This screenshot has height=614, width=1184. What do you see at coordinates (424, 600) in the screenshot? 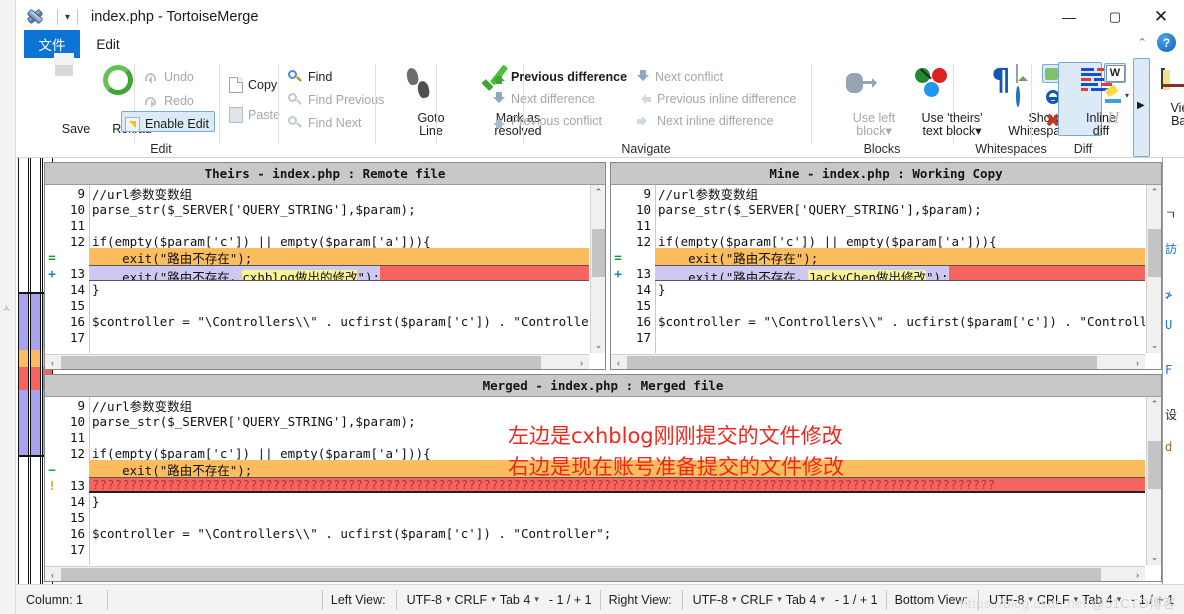
I see `status-left-view-encoding: UTF-8` at bounding box center [424, 600].